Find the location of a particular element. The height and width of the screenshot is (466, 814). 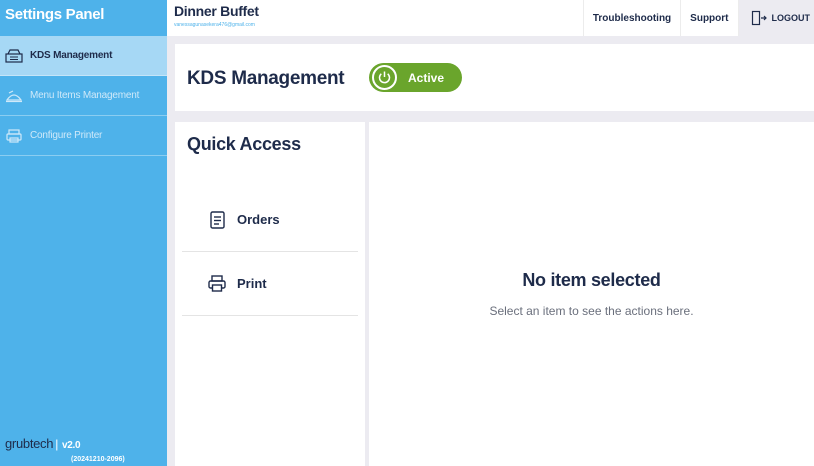

page-header: KDS Management Active is located at coordinates (494, 77).